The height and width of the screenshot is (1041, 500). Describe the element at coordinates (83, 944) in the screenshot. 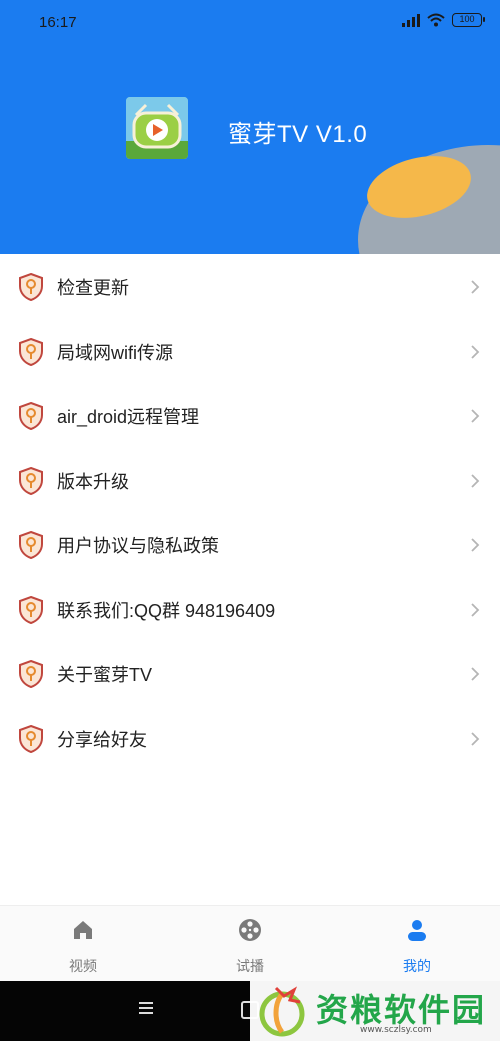

I see `nav-item-video: 视频` at that location.